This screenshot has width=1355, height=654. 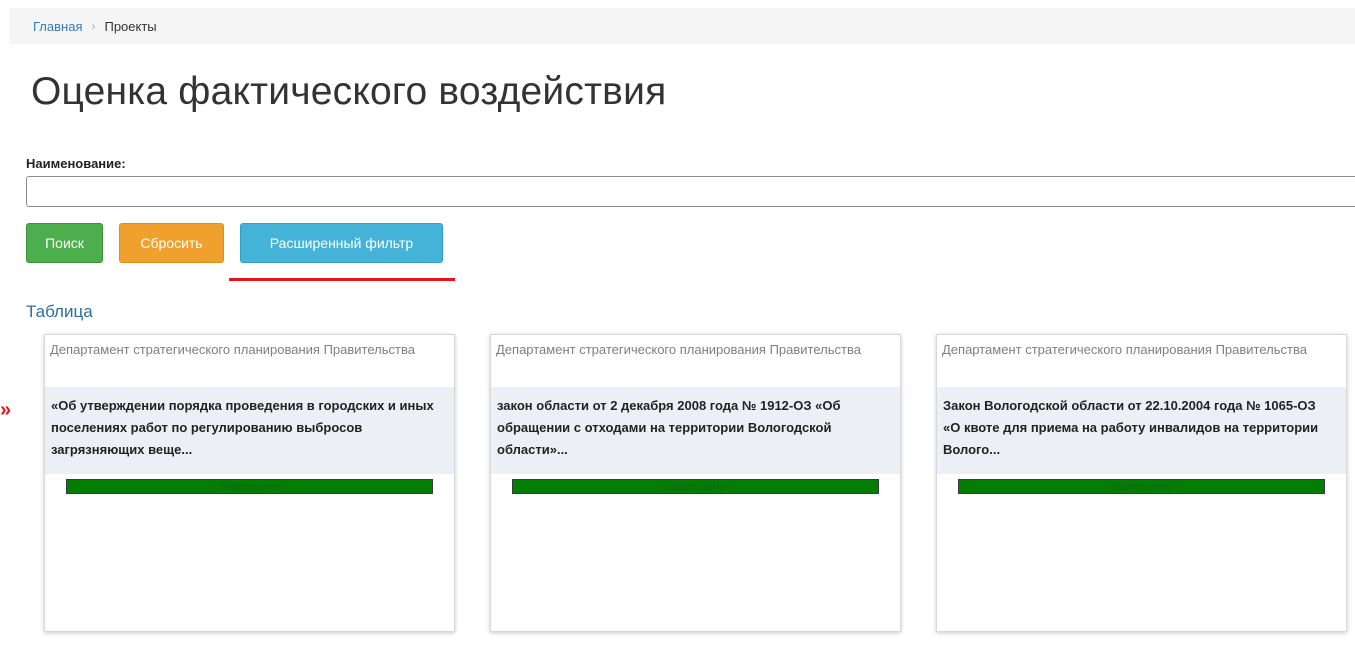 What do you see at coordinates (59, 311) in the screenshot?
I see `table-section-title: Таблица` at bounding box center [59, 311].